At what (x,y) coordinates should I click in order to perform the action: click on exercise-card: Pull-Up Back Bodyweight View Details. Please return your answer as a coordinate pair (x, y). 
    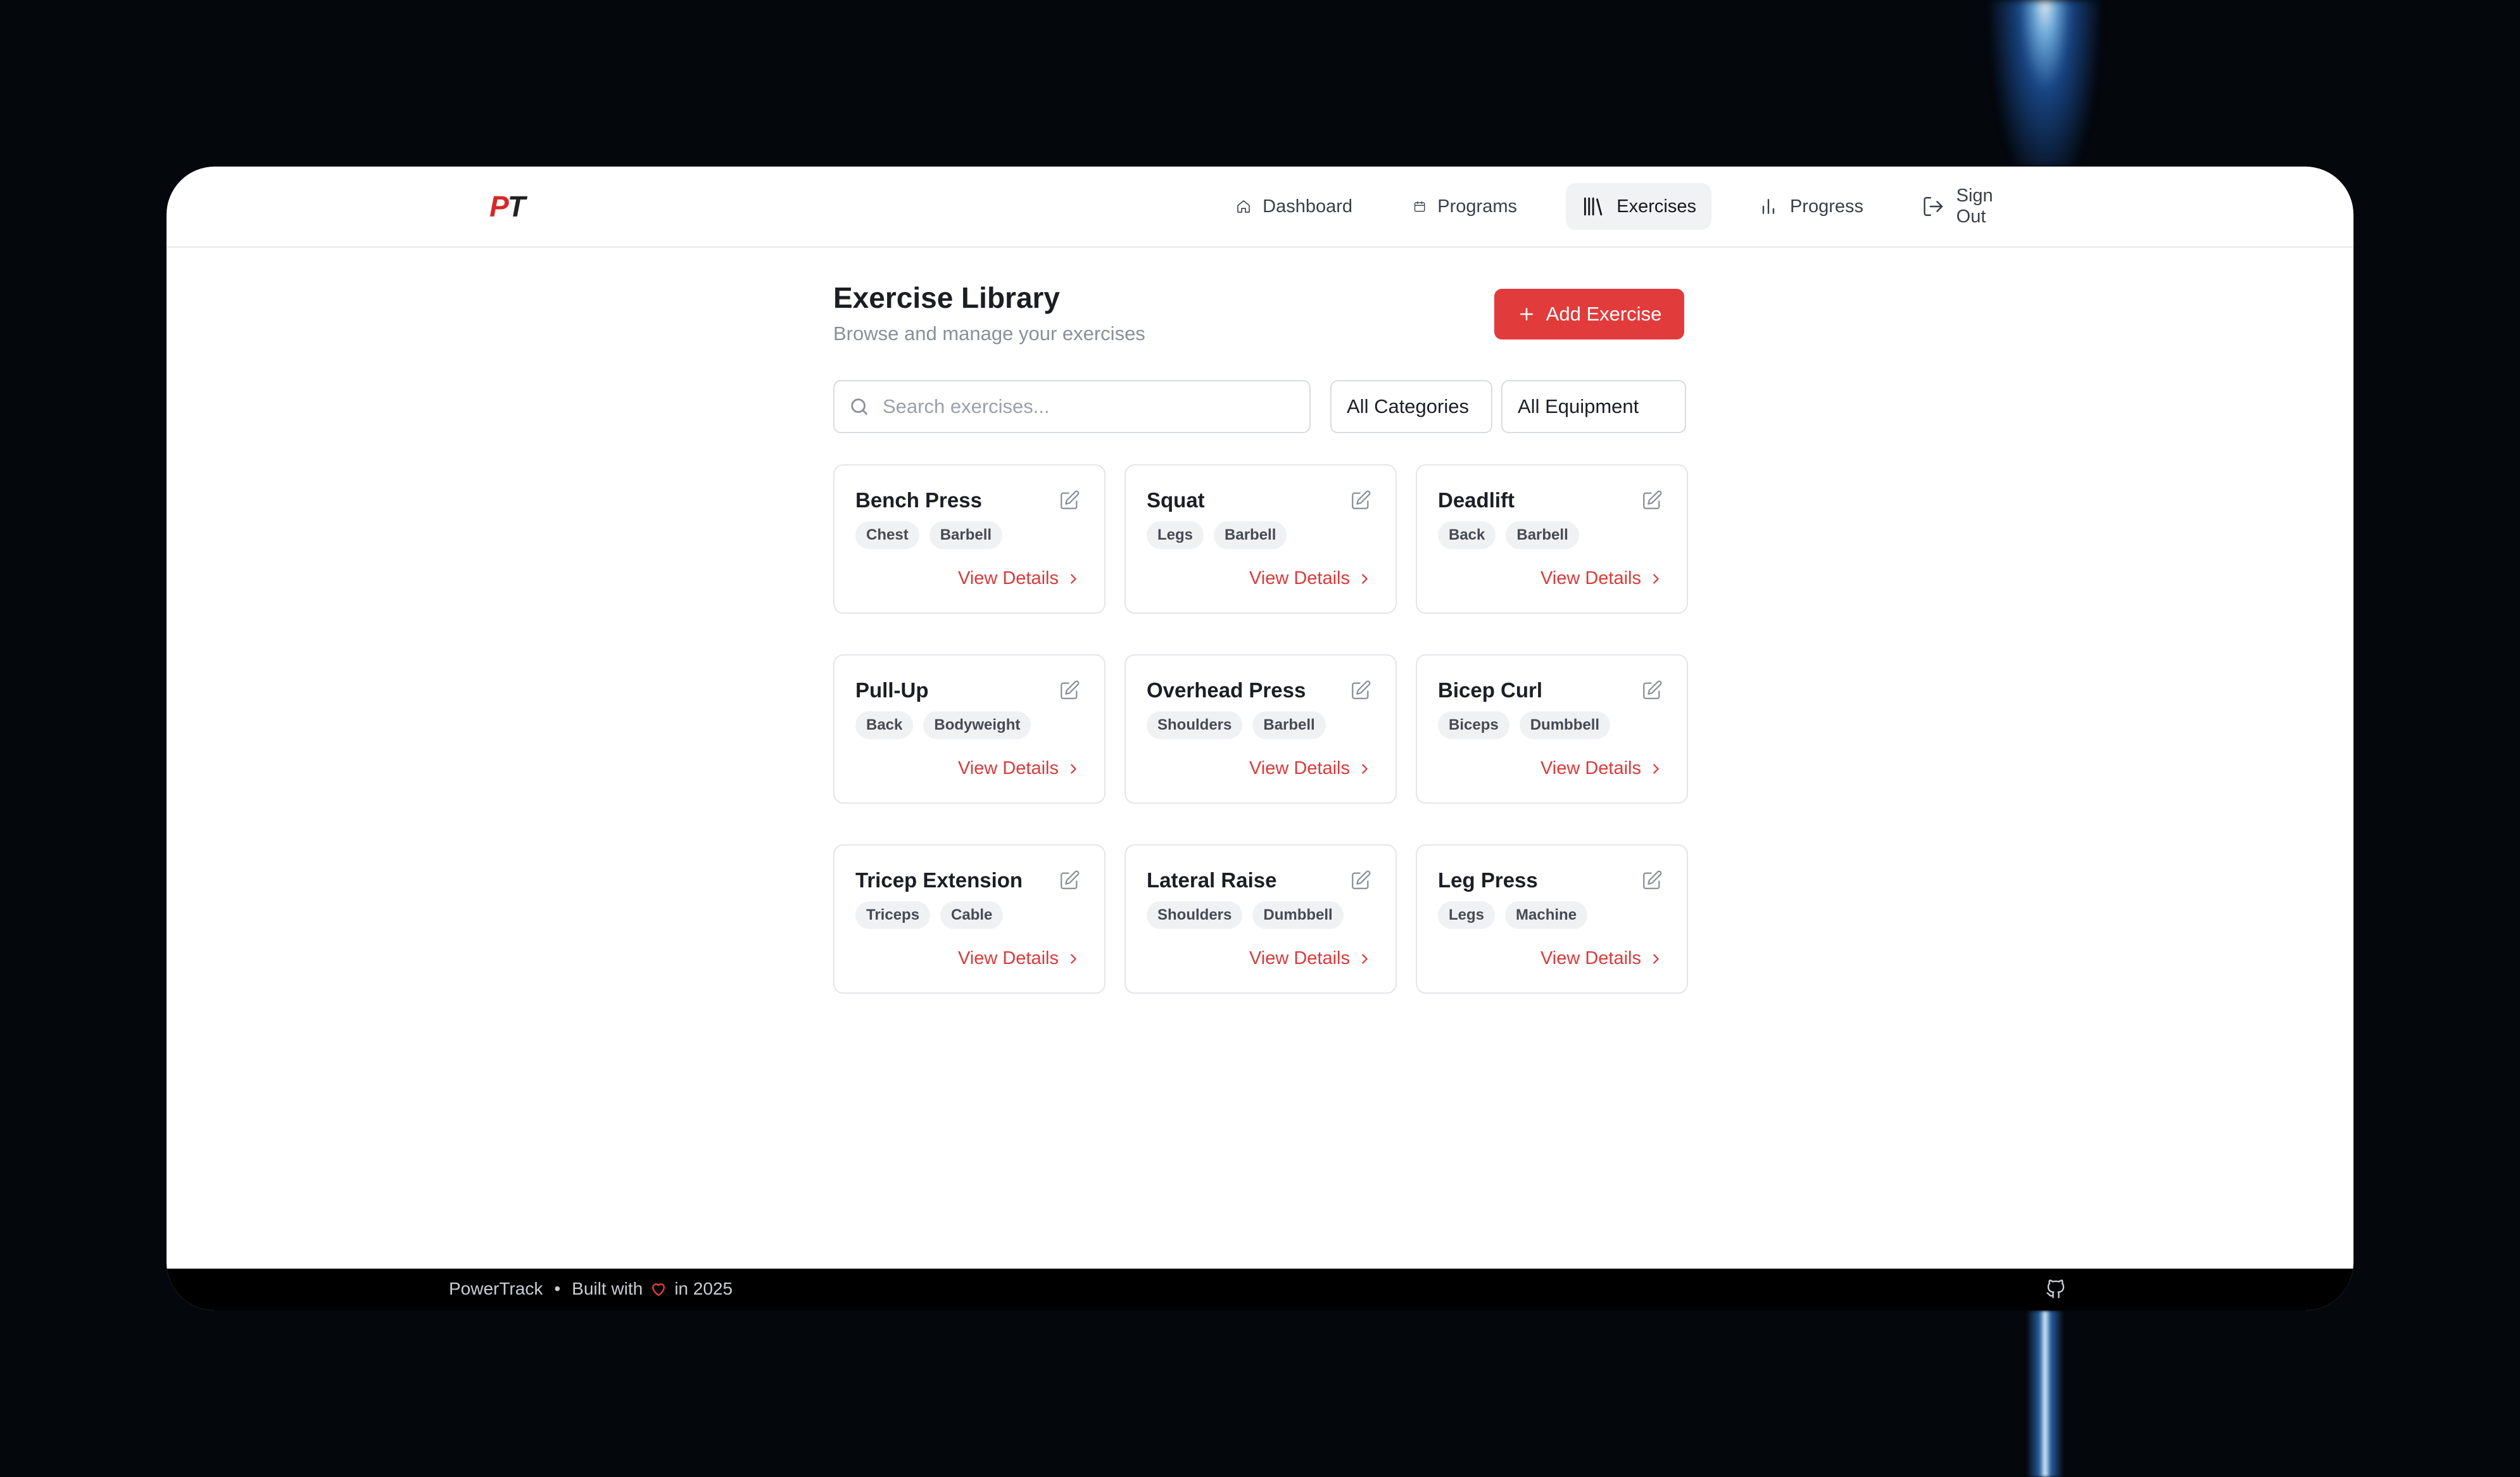
    Looking at the image, I should click on (969, 729).